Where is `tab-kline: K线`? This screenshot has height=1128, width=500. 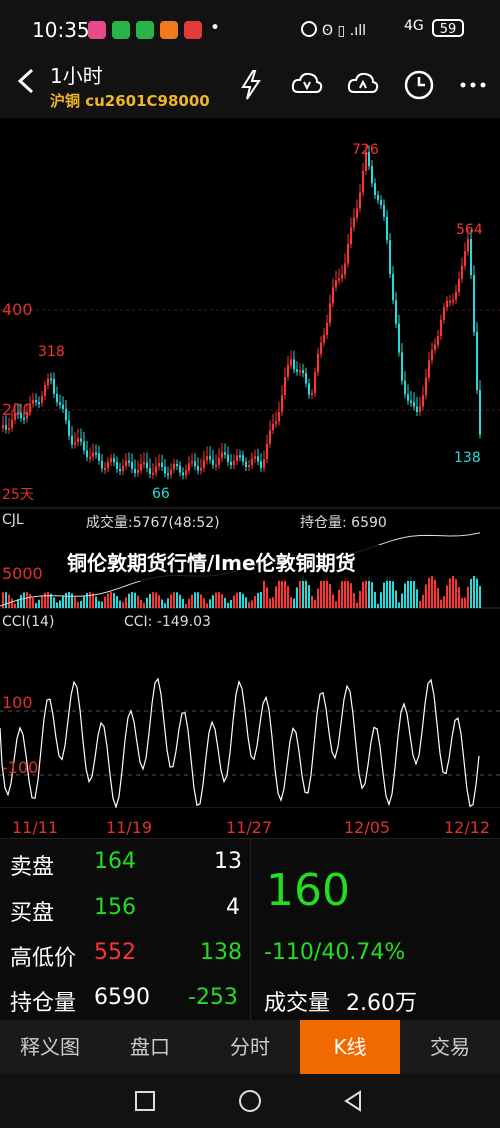 tab-kline: K线 is located at coordinates (350, 1047).